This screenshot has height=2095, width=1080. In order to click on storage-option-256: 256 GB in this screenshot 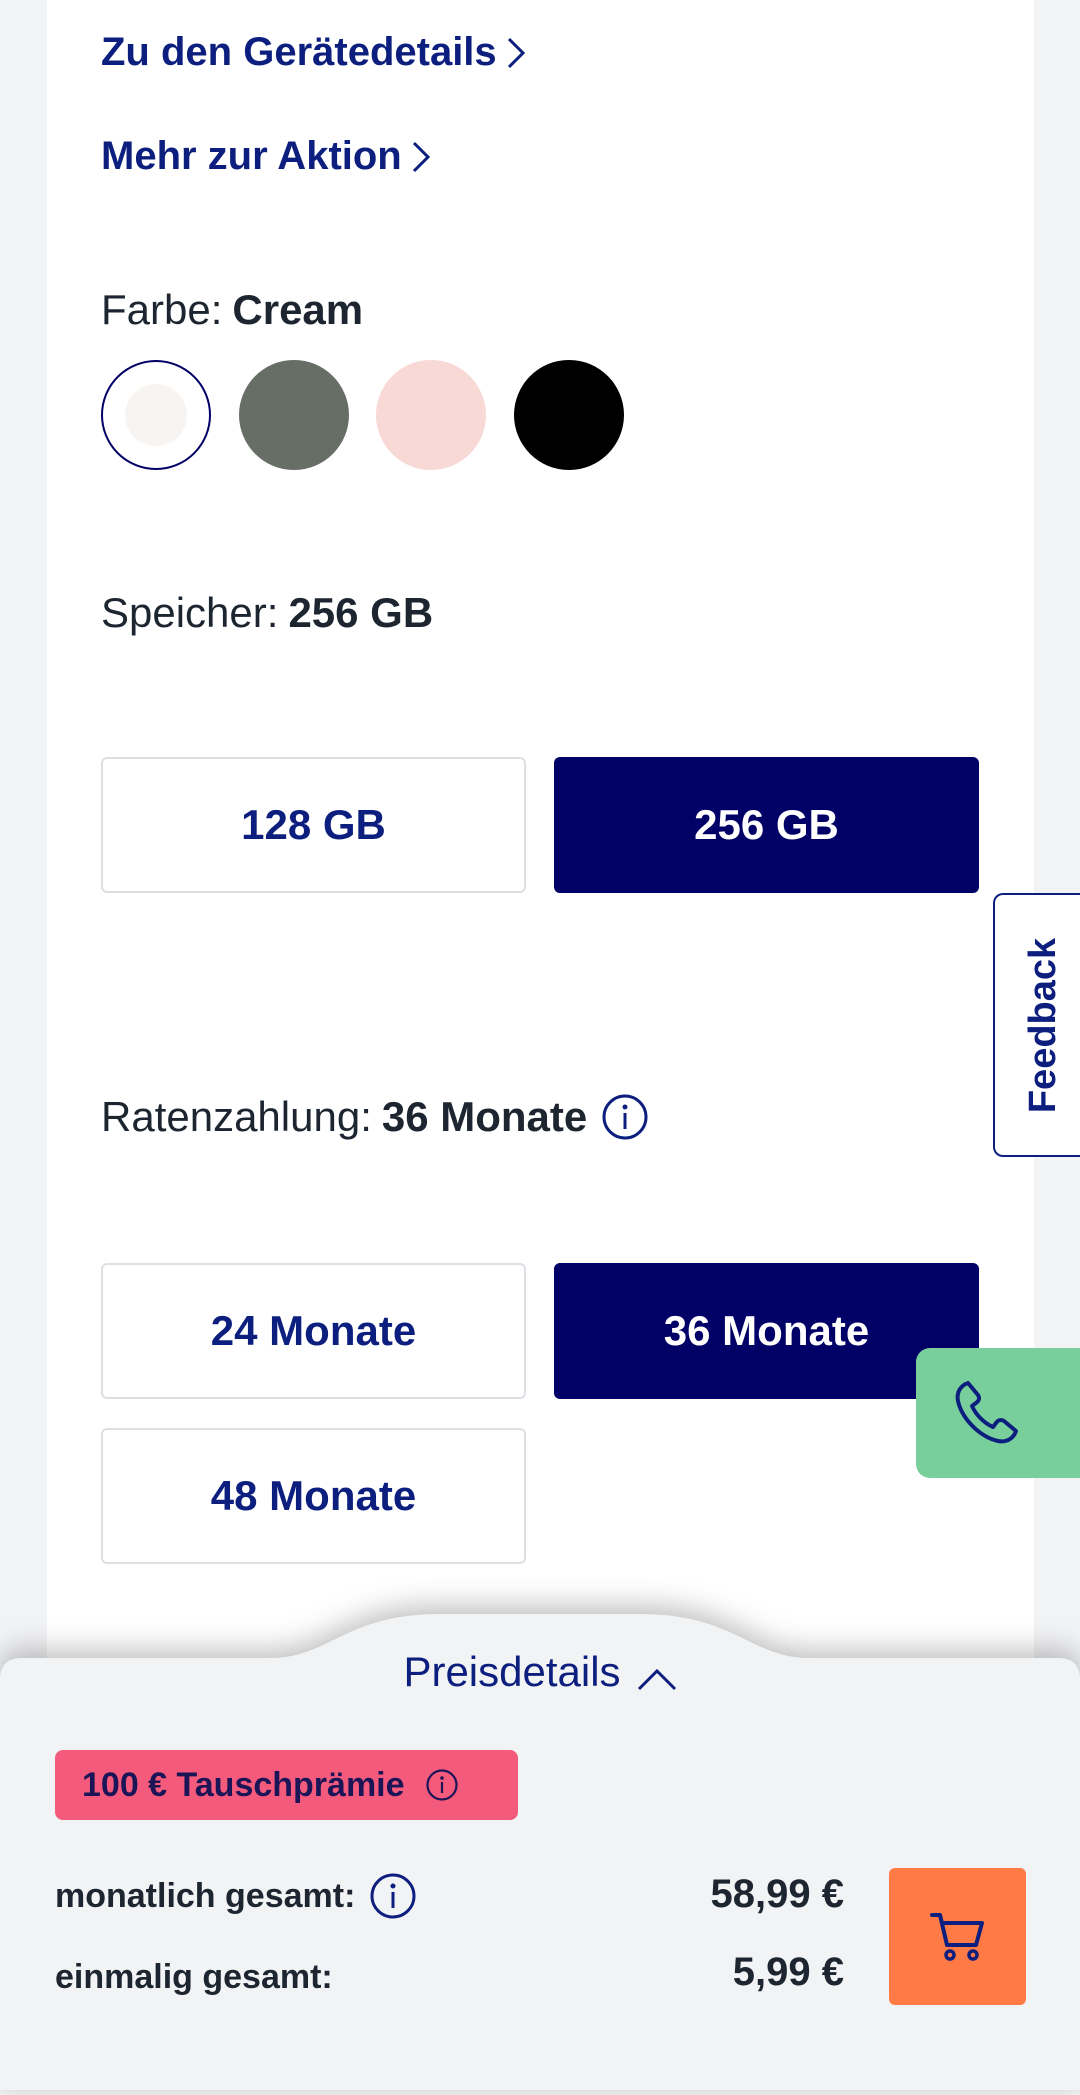, I will do `click(766, 825)`.